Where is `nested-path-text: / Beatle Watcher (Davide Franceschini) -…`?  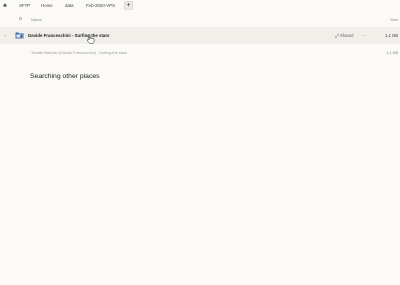
nested-path-text: / Beatle Watcher (Davide Franceschini) -… is located at coordinates (78, 53).